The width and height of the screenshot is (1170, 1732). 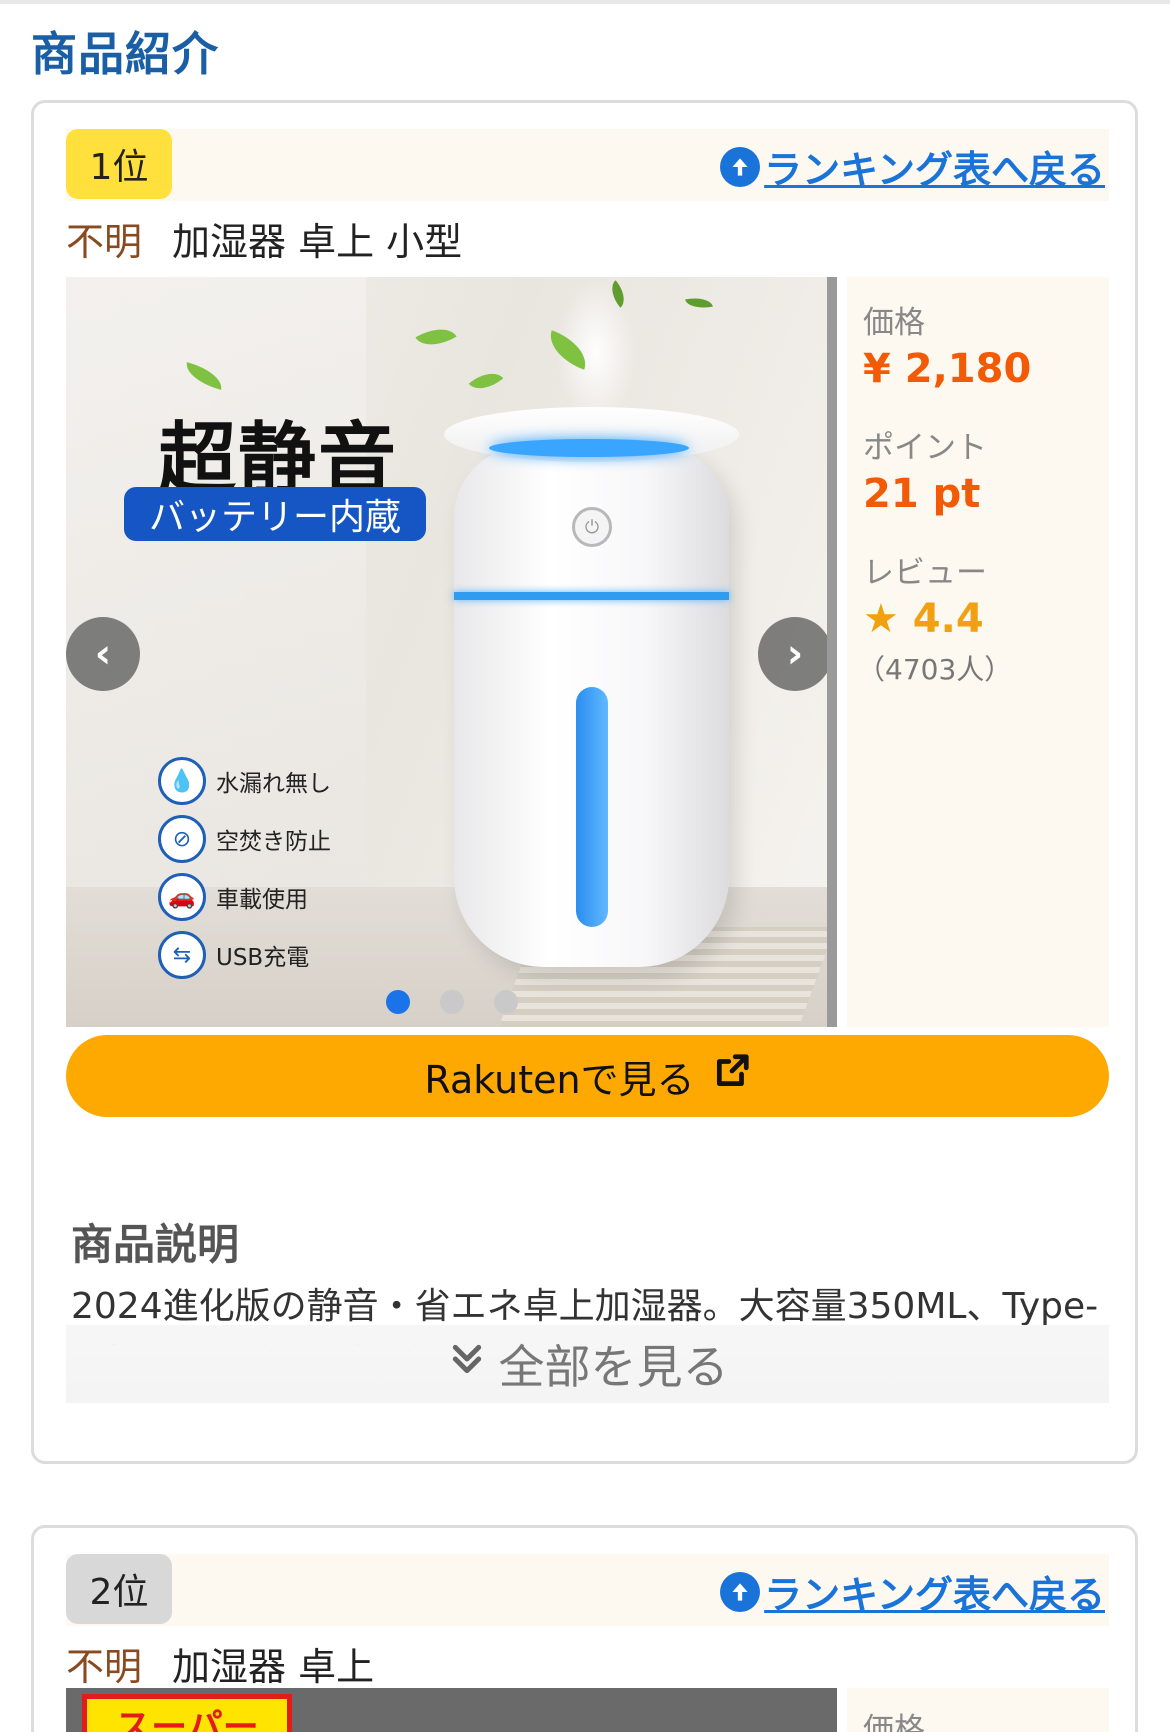 What do you see at coordinates (732, 1076) in the screenshot?
I see `external-link-icon` at bounding box center [732, 1076].